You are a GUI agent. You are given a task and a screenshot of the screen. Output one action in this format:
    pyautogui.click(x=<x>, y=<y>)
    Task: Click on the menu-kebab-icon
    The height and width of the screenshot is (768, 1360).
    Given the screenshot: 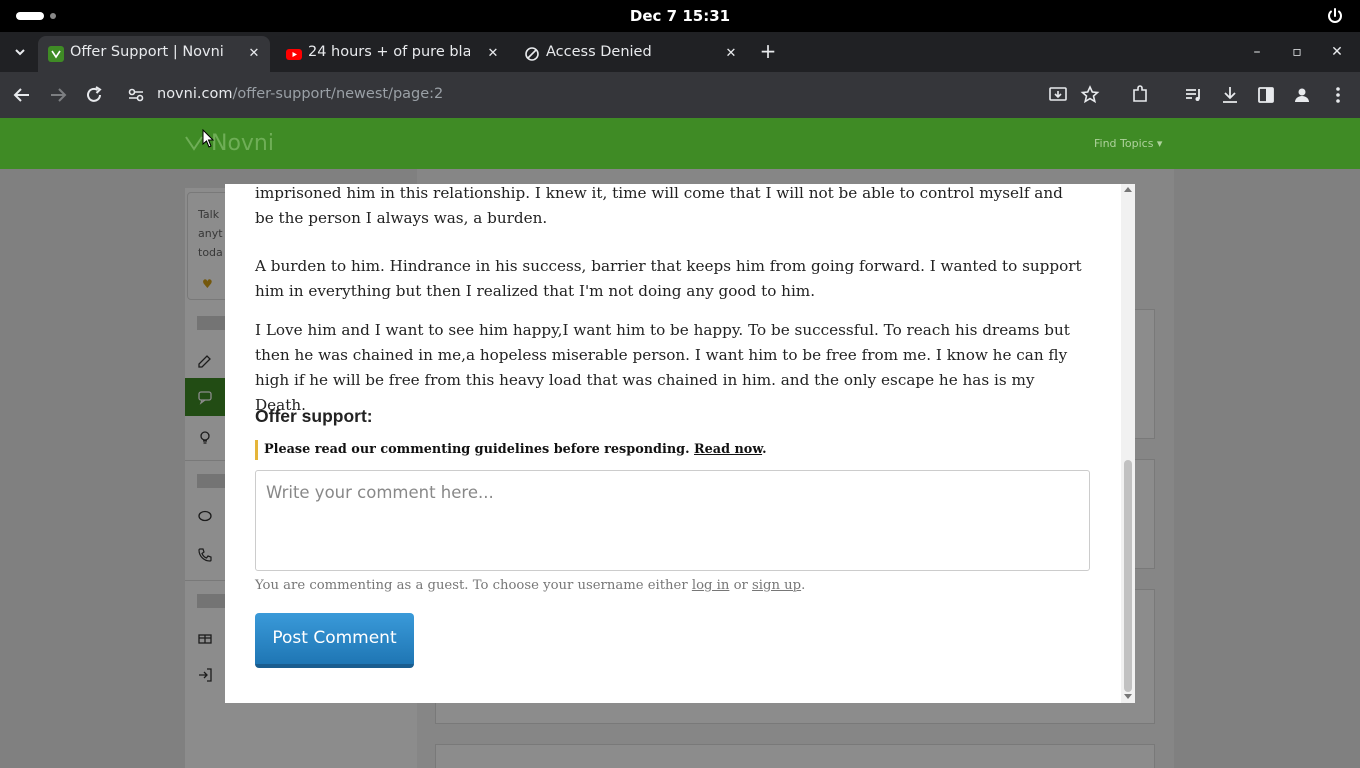 What is the action you would take?
    pyautogui.click(x=1338, y=95)
    